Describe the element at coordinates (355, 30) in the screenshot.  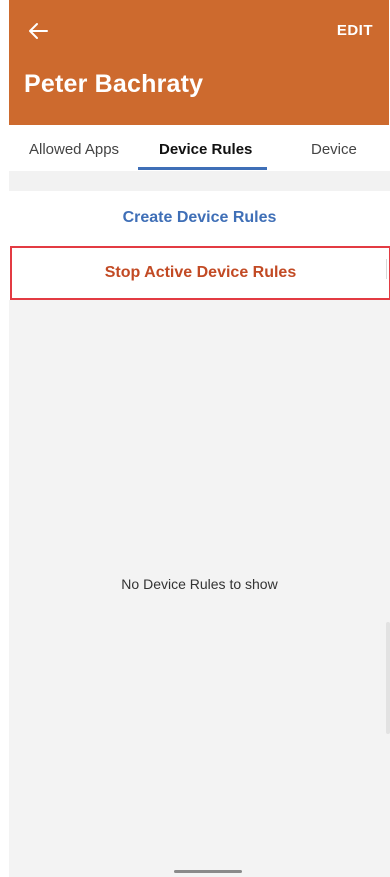
I see `edit-button: EDIT` at that location.